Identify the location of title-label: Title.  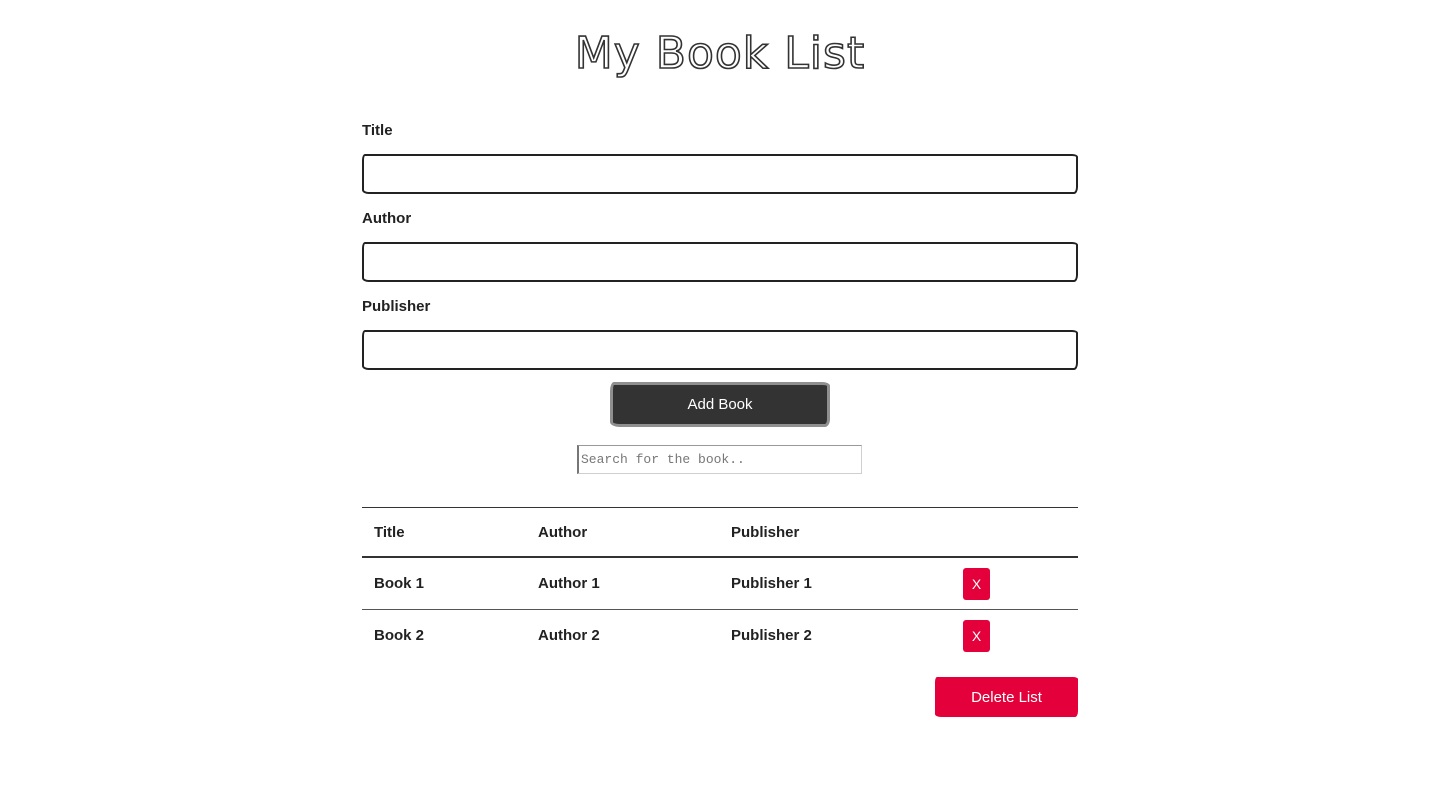
(377, 130).